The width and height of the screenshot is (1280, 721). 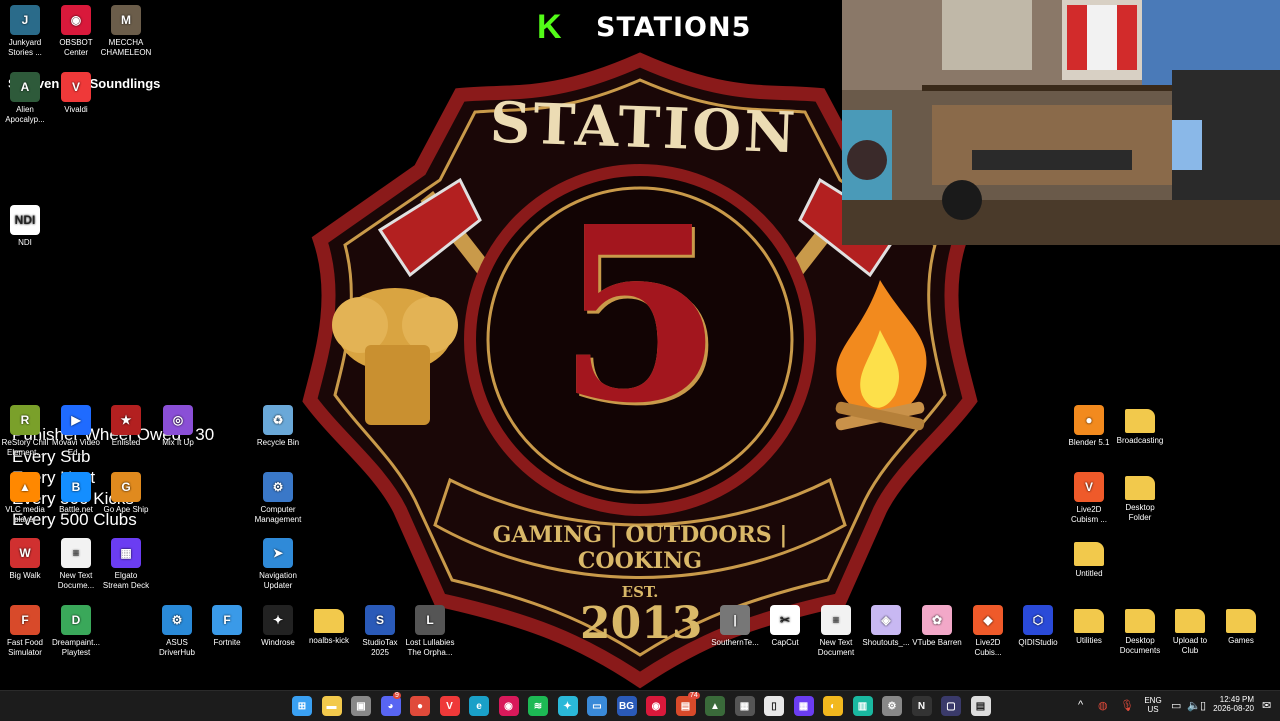 What do you see at coordinates (1089, 573) in the screenshot?
I see `desktop-icon-label: Untitled` at bounding box center [1089, 573].